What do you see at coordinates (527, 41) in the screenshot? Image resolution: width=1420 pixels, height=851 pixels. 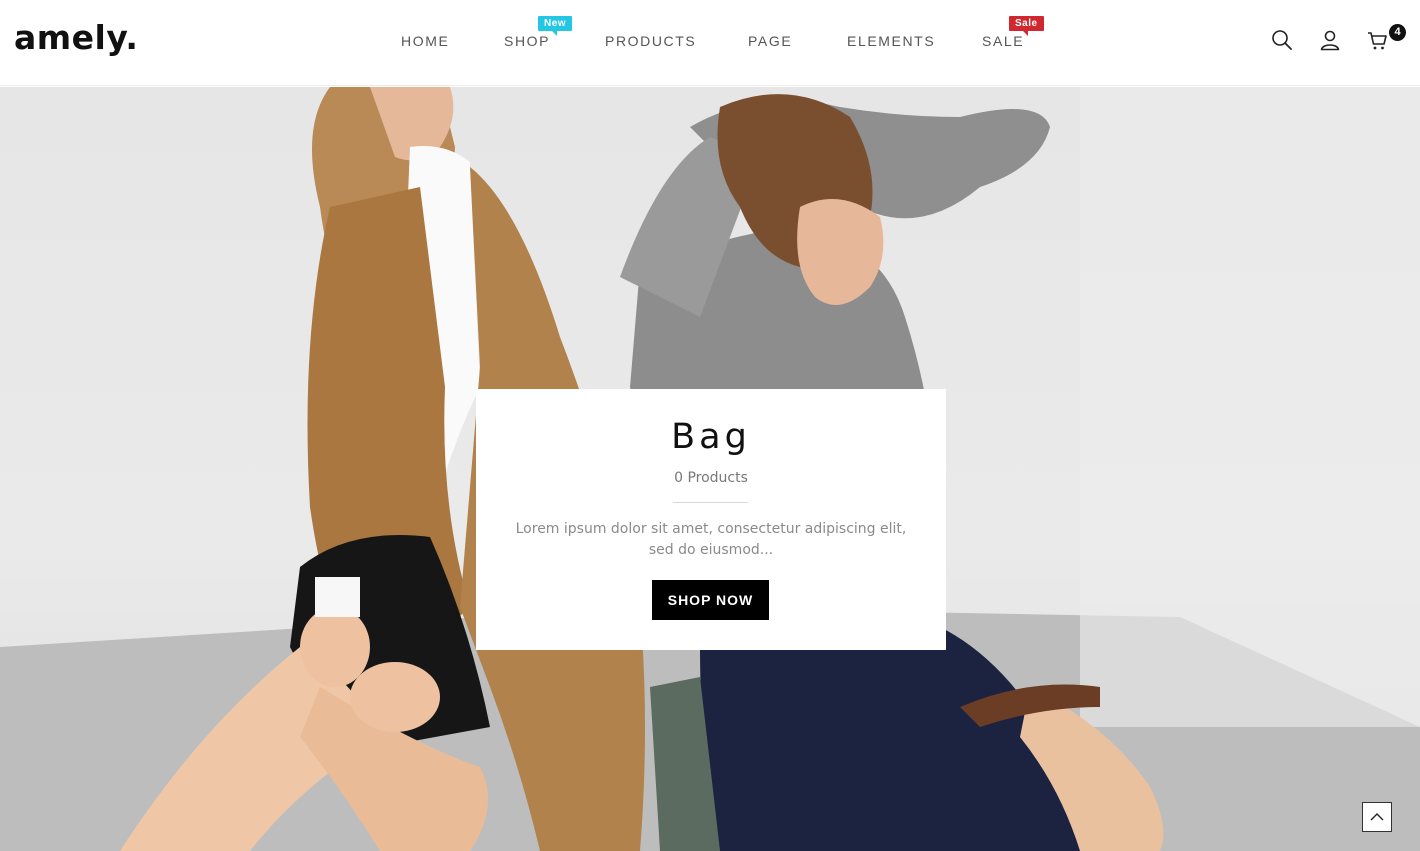 I see `nav-shop: SHOP` at bounding box center [527, 41].